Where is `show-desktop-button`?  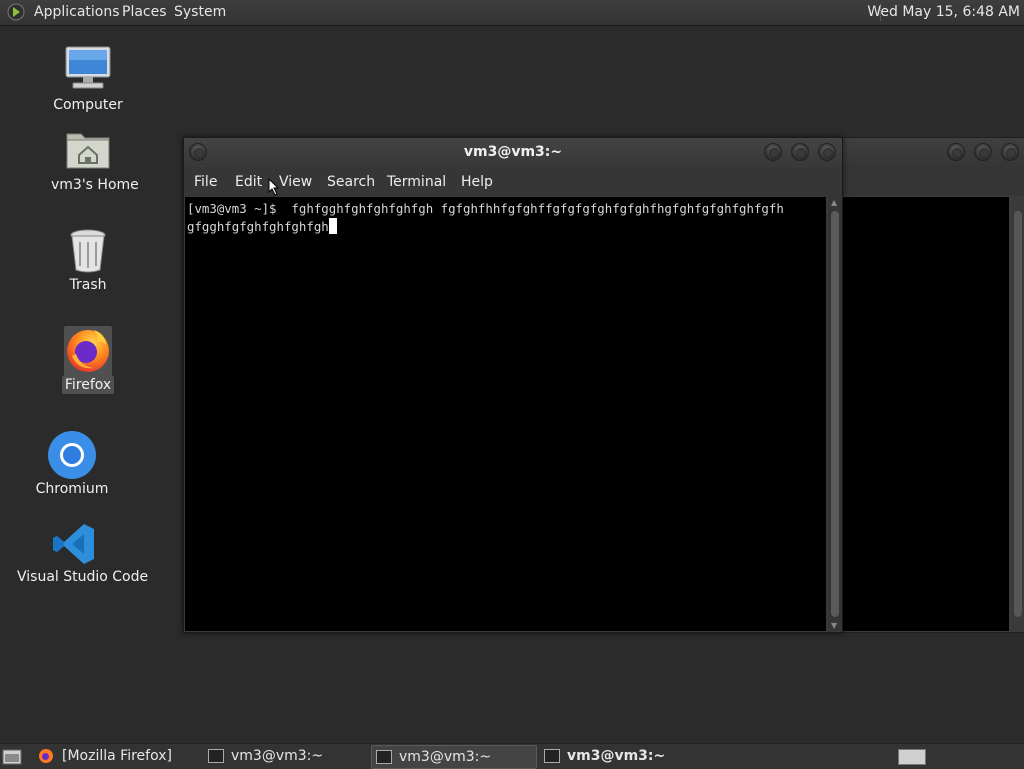 show-desktop-button is located at coordinates (13, 756).